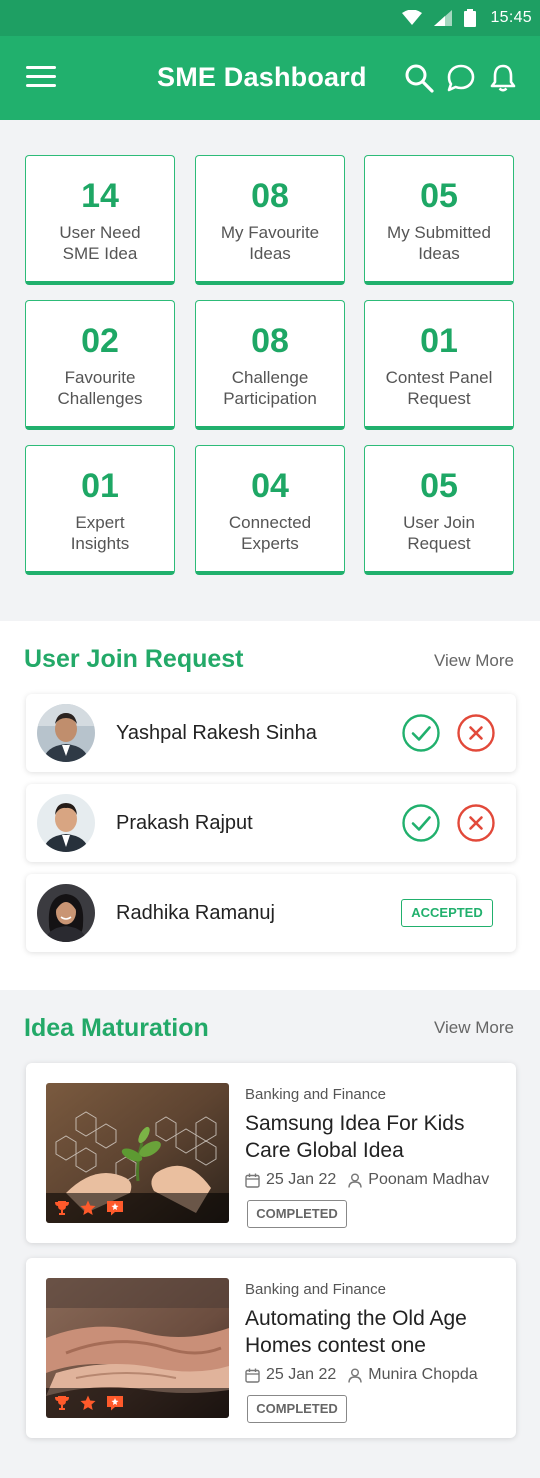 Image resolution: width=540 pixels, height=1478 pixels. Describe the element at coordinates (270, 18) in the screenshot. I see `status-bar: 15:45` at that location.